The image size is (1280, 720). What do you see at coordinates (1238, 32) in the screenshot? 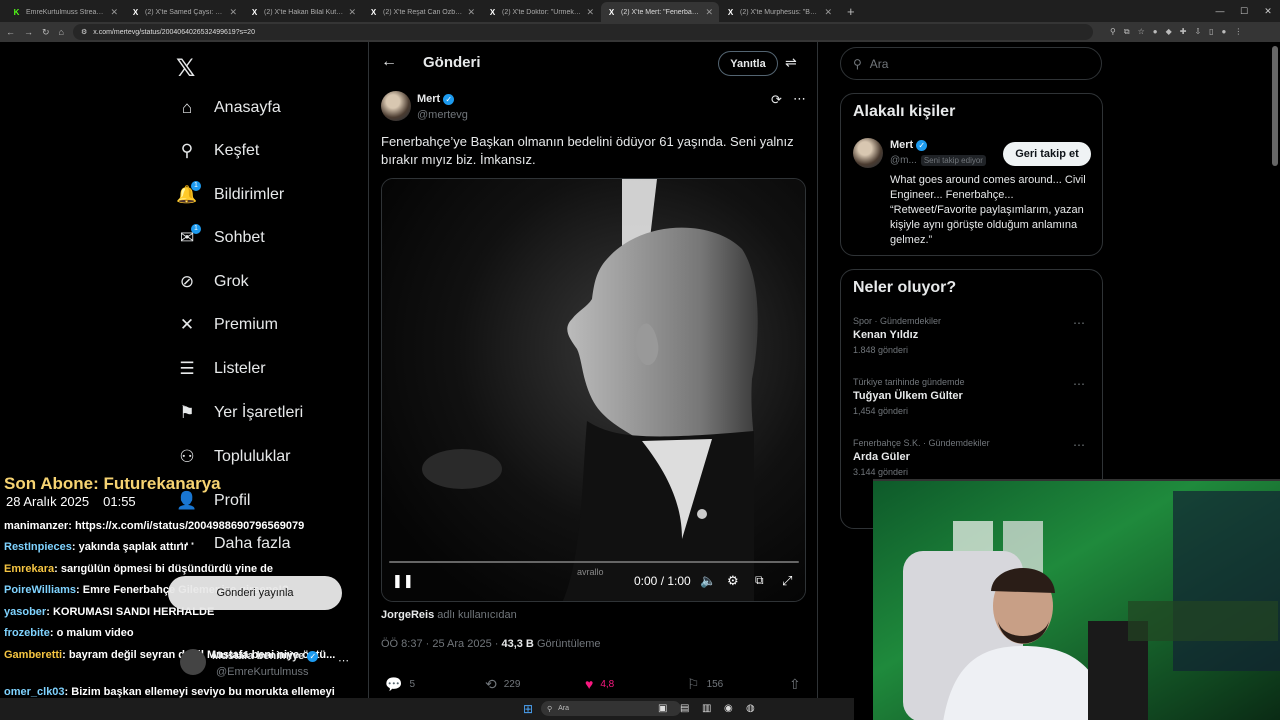
I see `menu-icon: ⋮` at bounding box center [1238, 32].